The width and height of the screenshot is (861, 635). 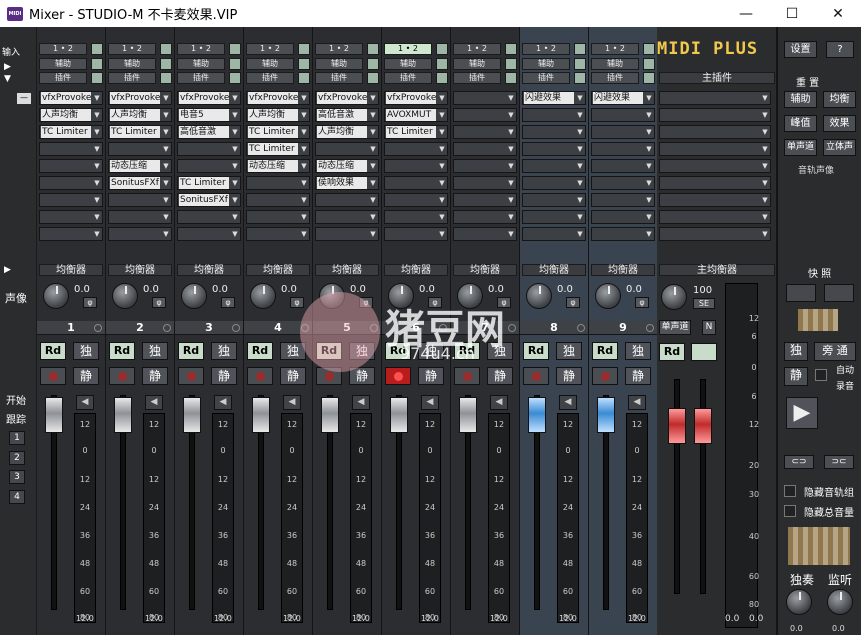 What do you see at coordinates (623, 98) in the screenshot?
I see `insert-slot: 闪避效果 ▼` at bounding box center [623, 98].